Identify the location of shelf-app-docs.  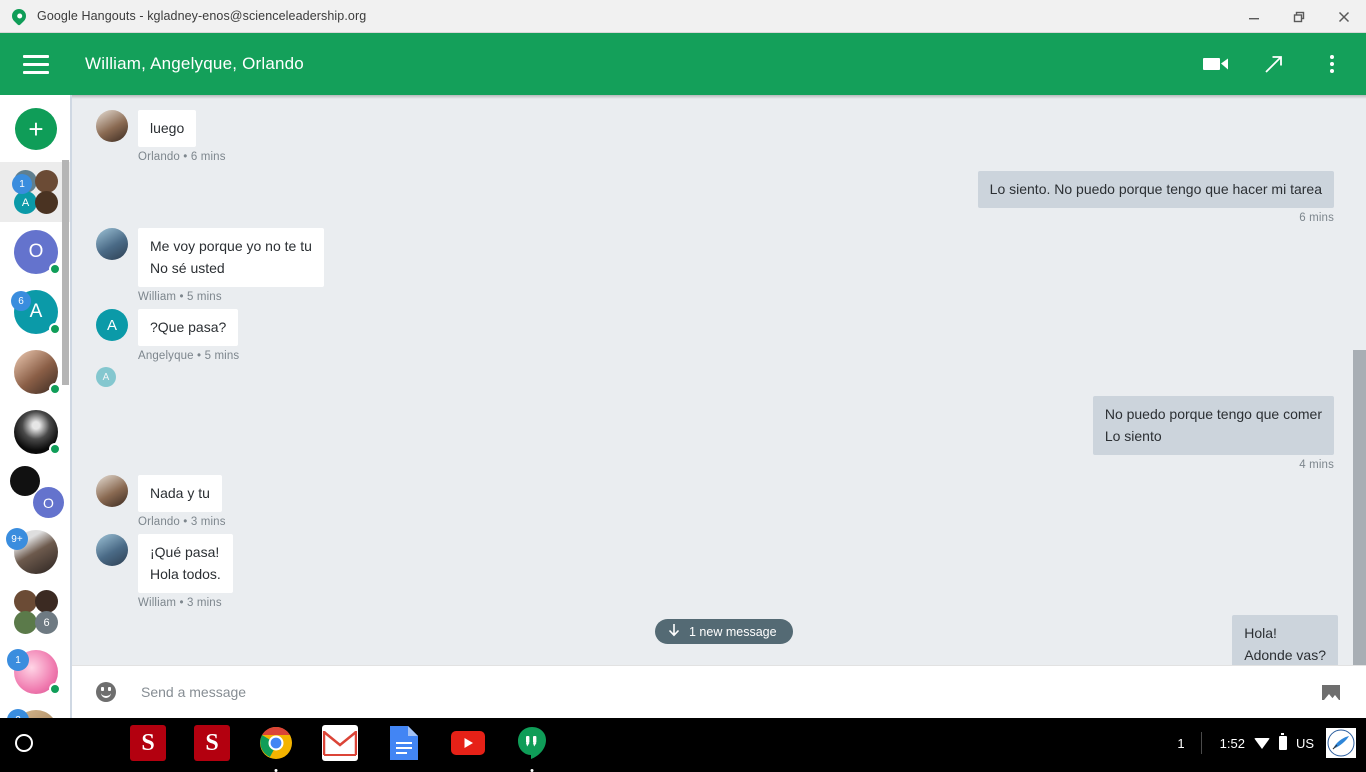
(404, 743).